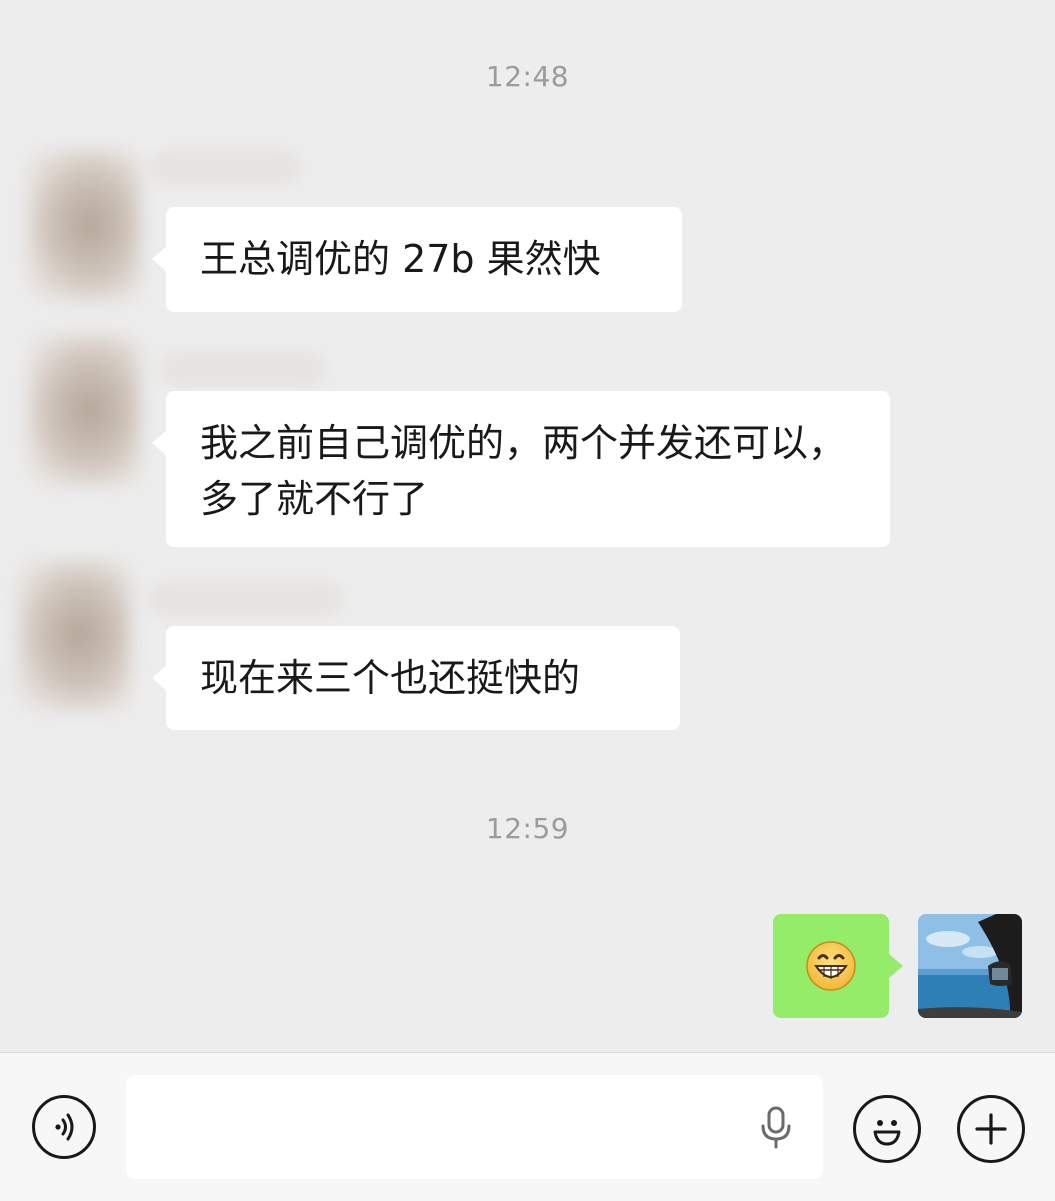 The width and height of the screenshot is (1055, 1201). What do you see at coordinates (527, 828) in the screenshot?
I see `timestamp: 12:59` at bounding box center [527, 828].